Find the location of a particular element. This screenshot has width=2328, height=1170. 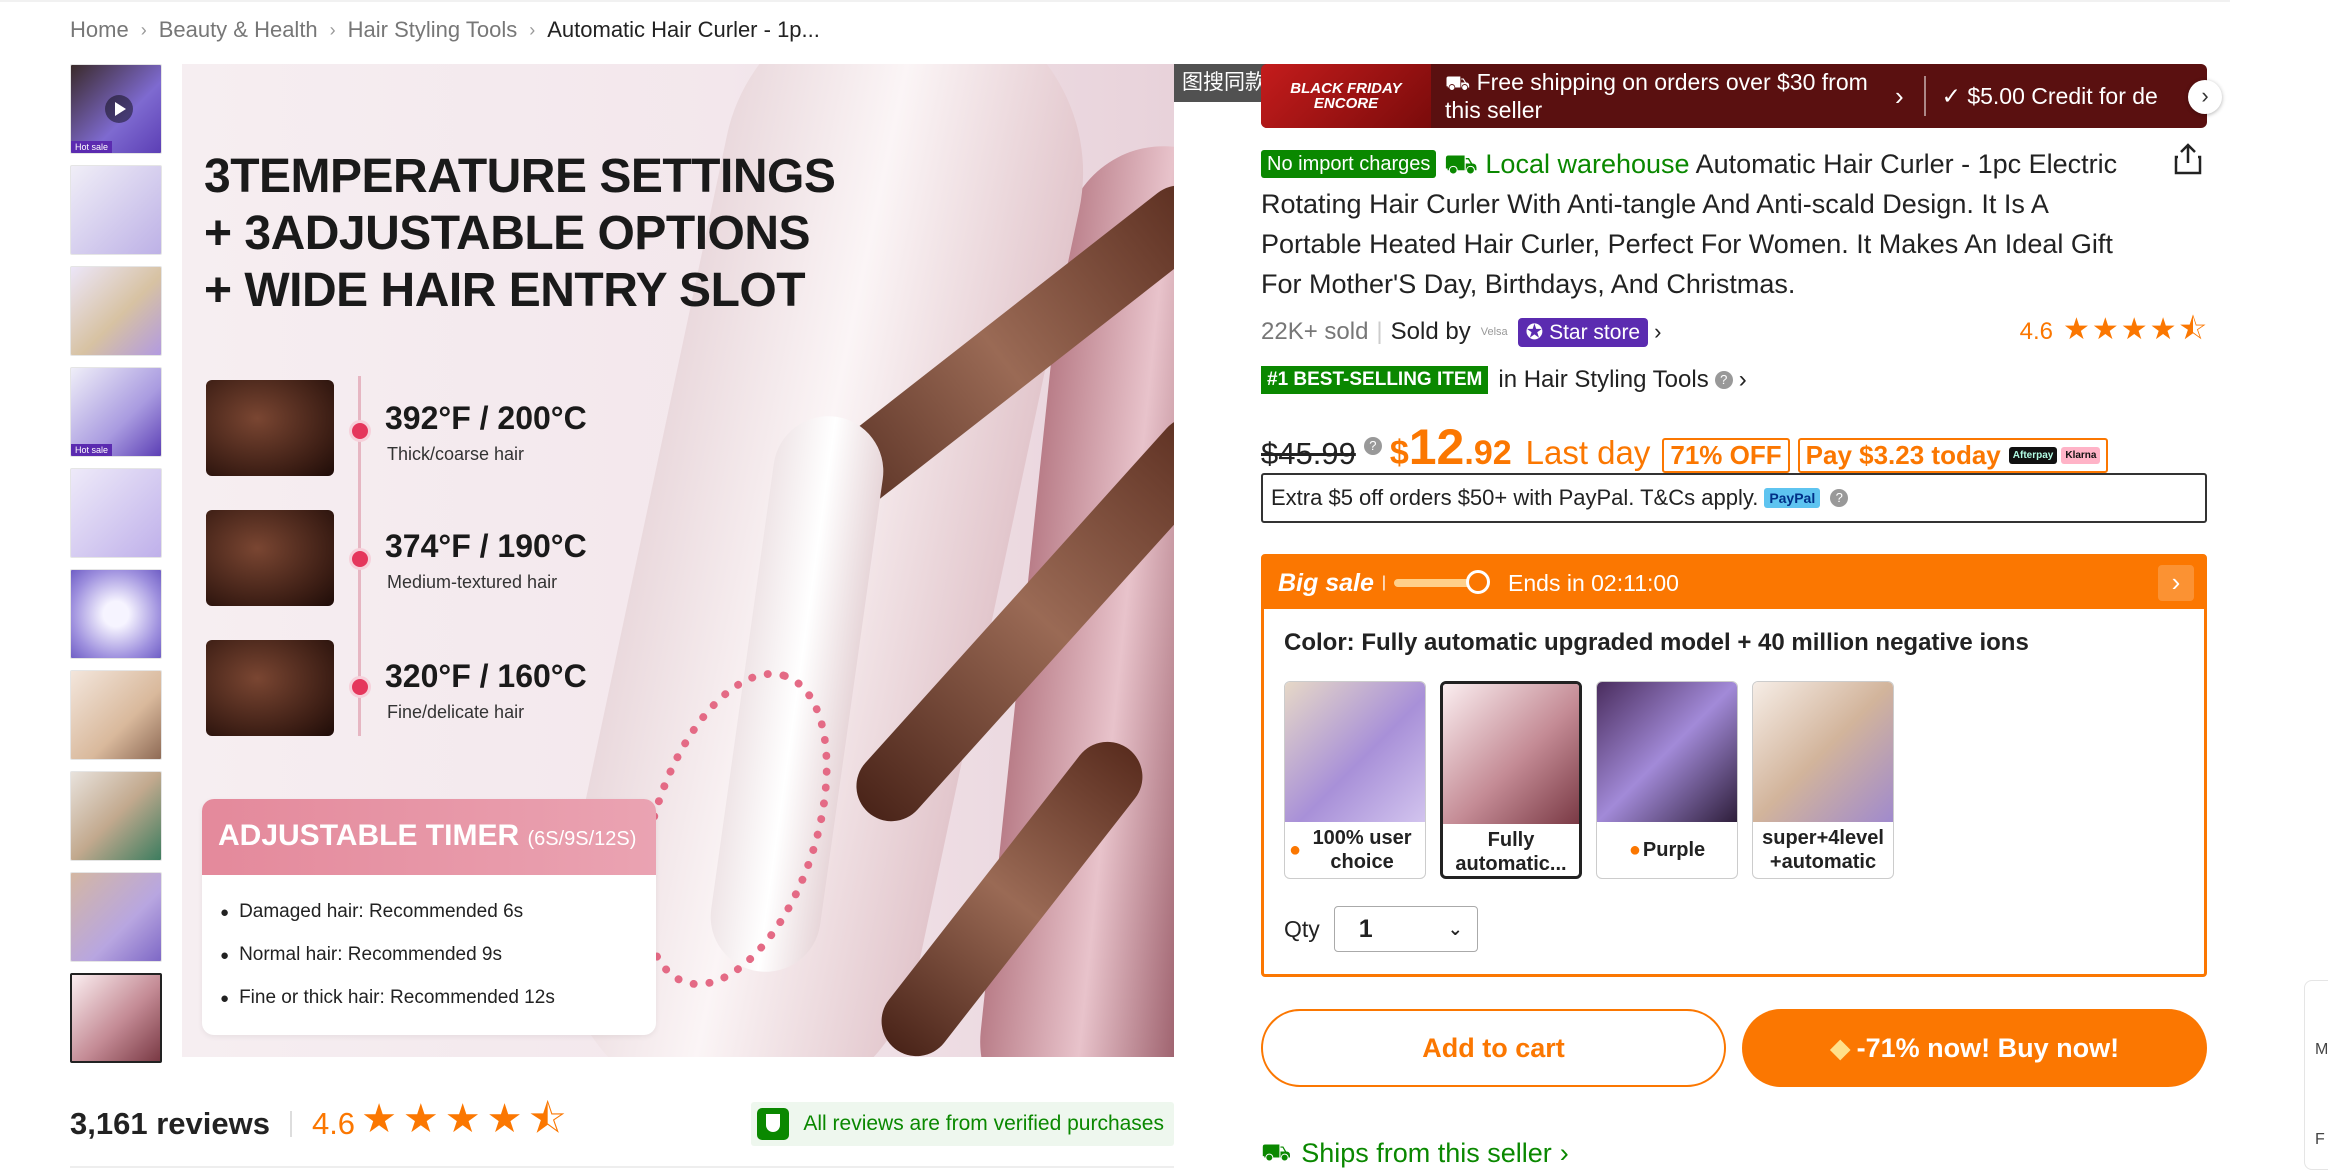

reviews-count: 3,161 reviews is located at coordinates (170, 1124).